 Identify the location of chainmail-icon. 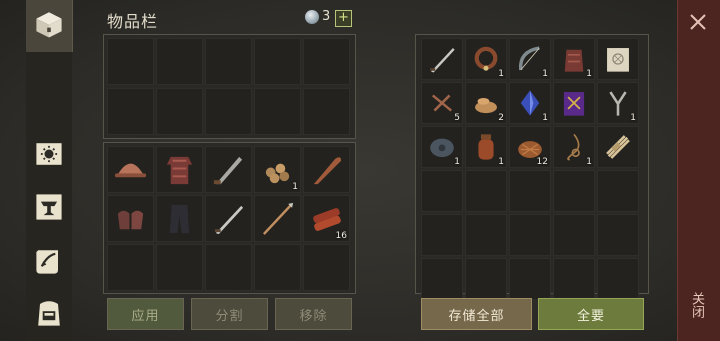
(179, 170).